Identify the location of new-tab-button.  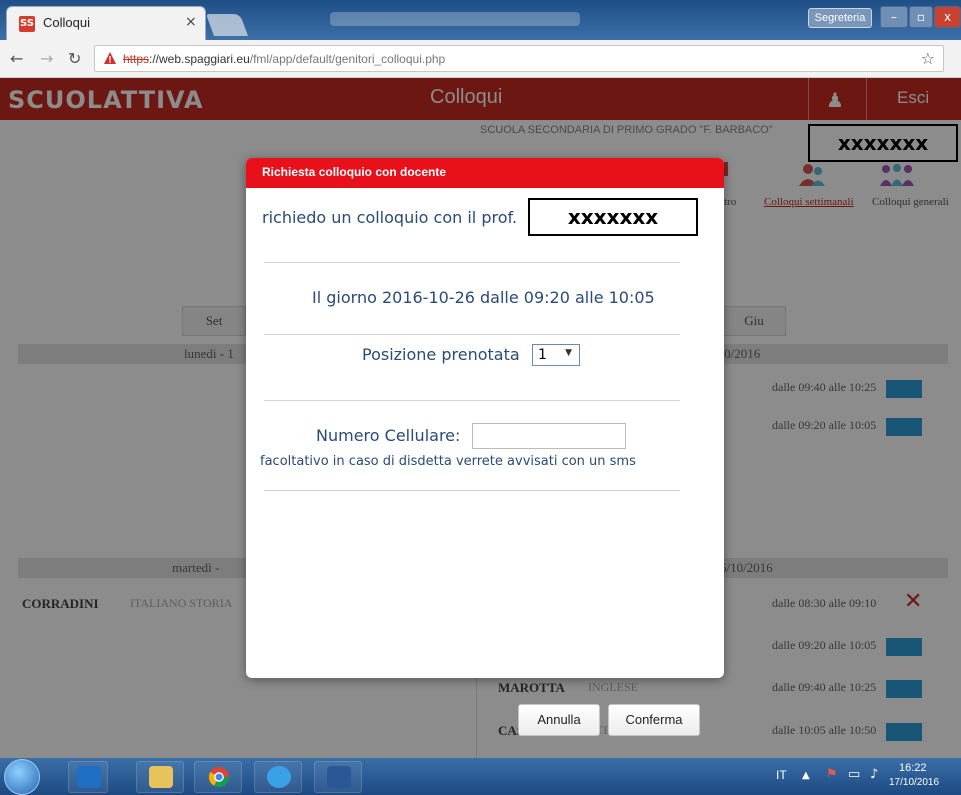
(227, 25).